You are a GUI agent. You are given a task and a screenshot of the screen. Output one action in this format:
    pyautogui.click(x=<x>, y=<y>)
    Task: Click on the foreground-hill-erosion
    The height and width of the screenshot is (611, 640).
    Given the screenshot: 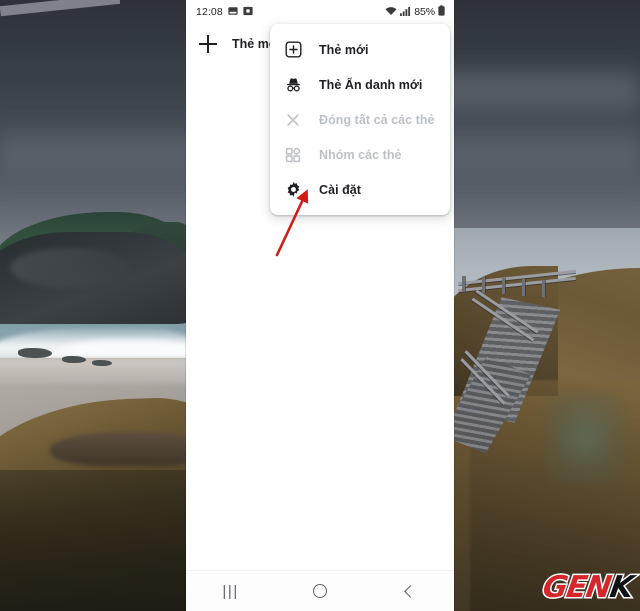 What is the action you would take?
    pyautogui.click(x=125, y=449)
    